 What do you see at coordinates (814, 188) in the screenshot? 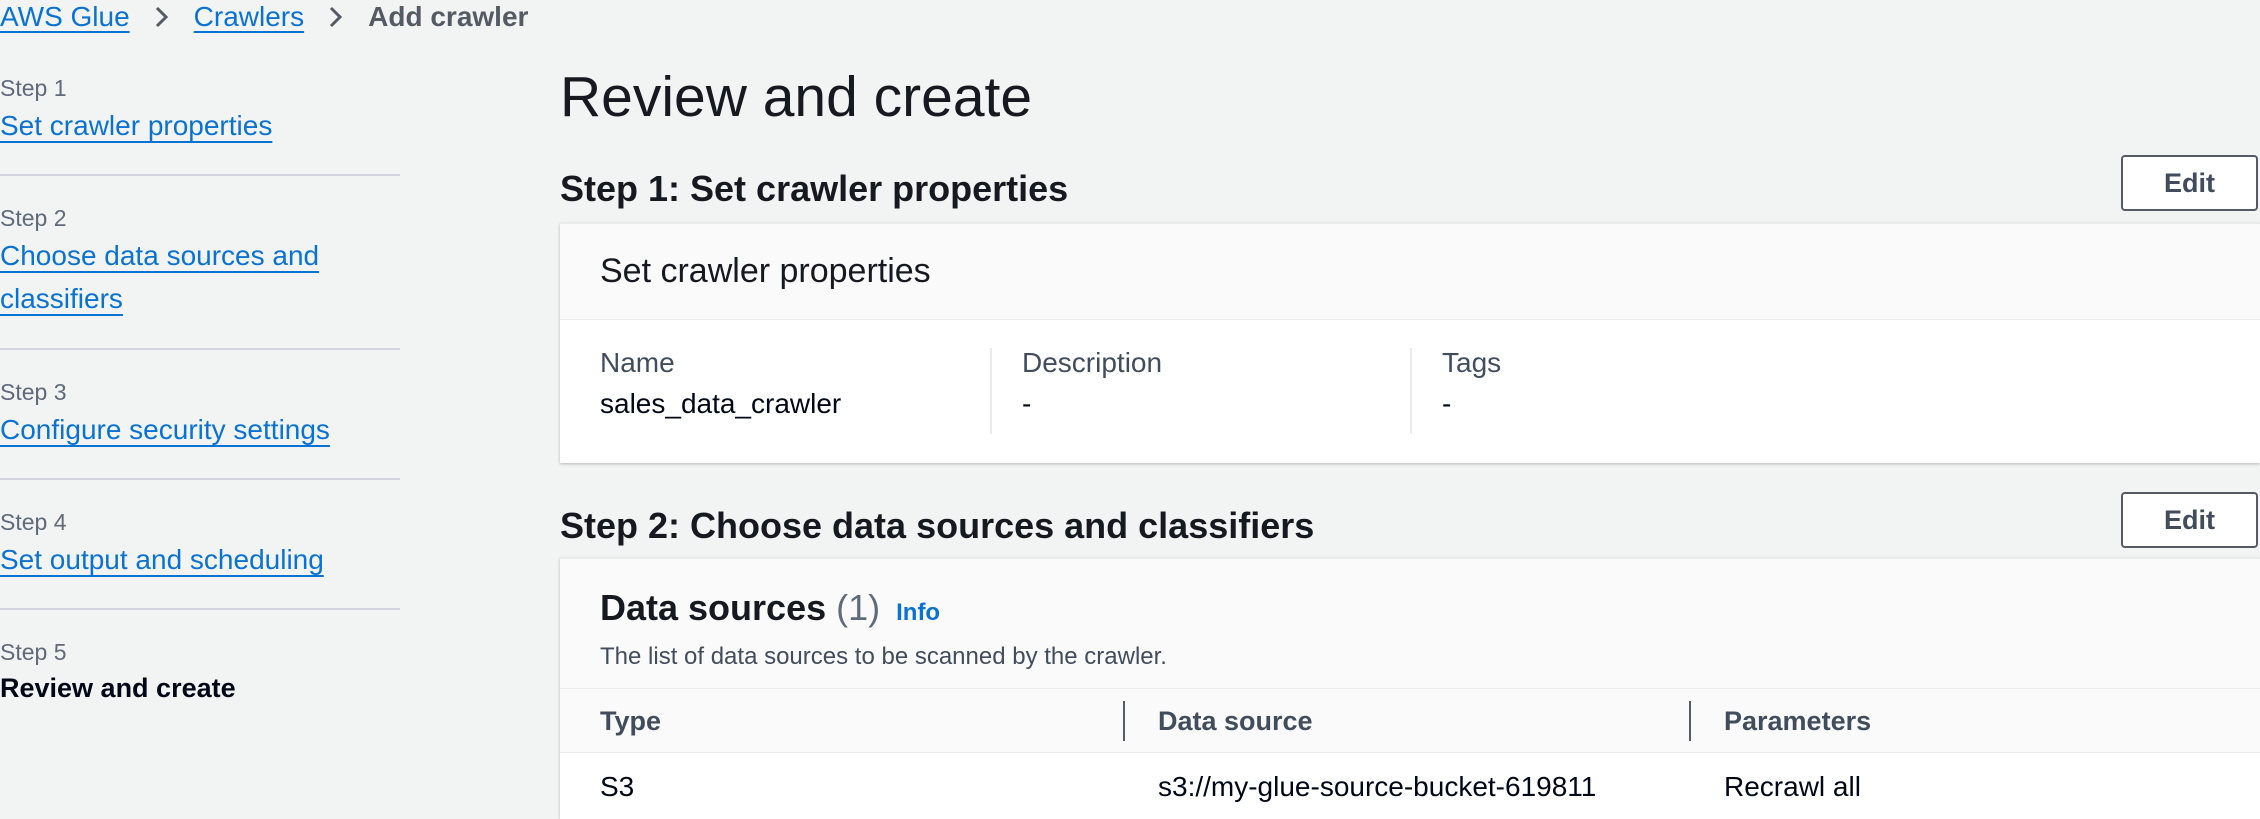
I see `section-1-title: Step 1: Set crawler properties` at bounding box center [814, 188].